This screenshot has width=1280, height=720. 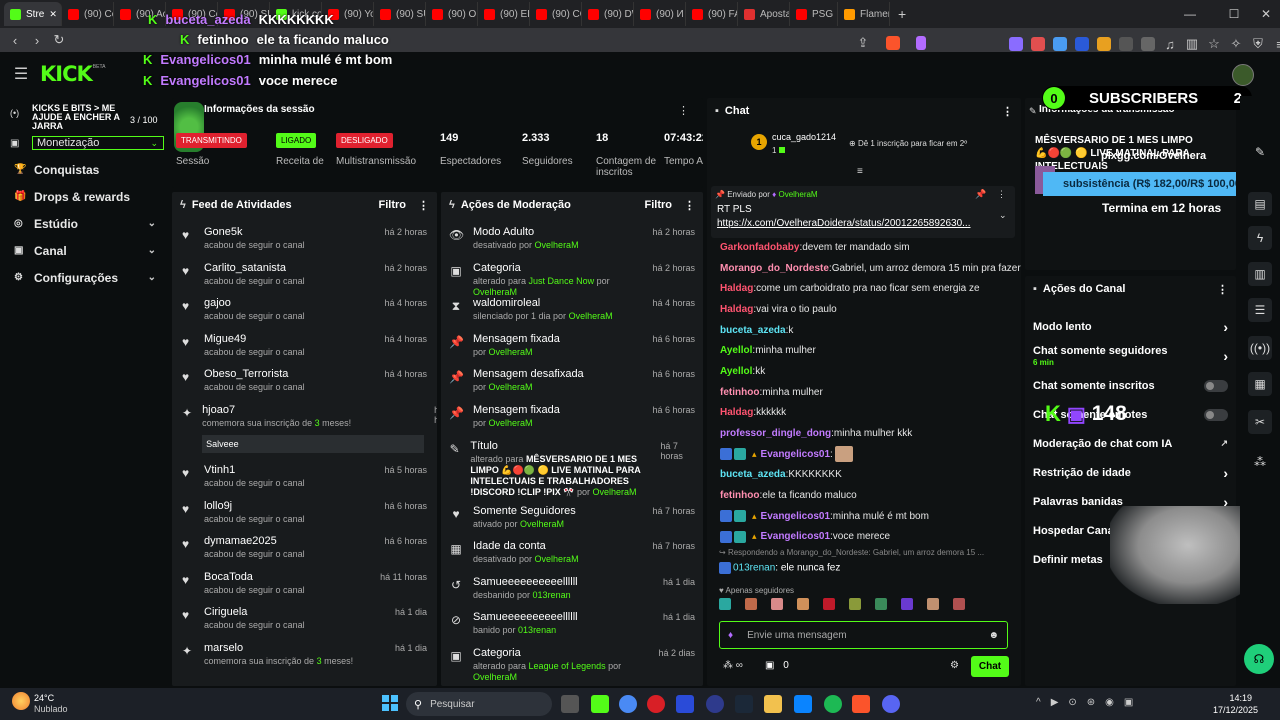 What do you see at coordinates (712, 14) in the screenshot?
I see `browser-tab: (90) FAL` at bounding box center [712, 14].